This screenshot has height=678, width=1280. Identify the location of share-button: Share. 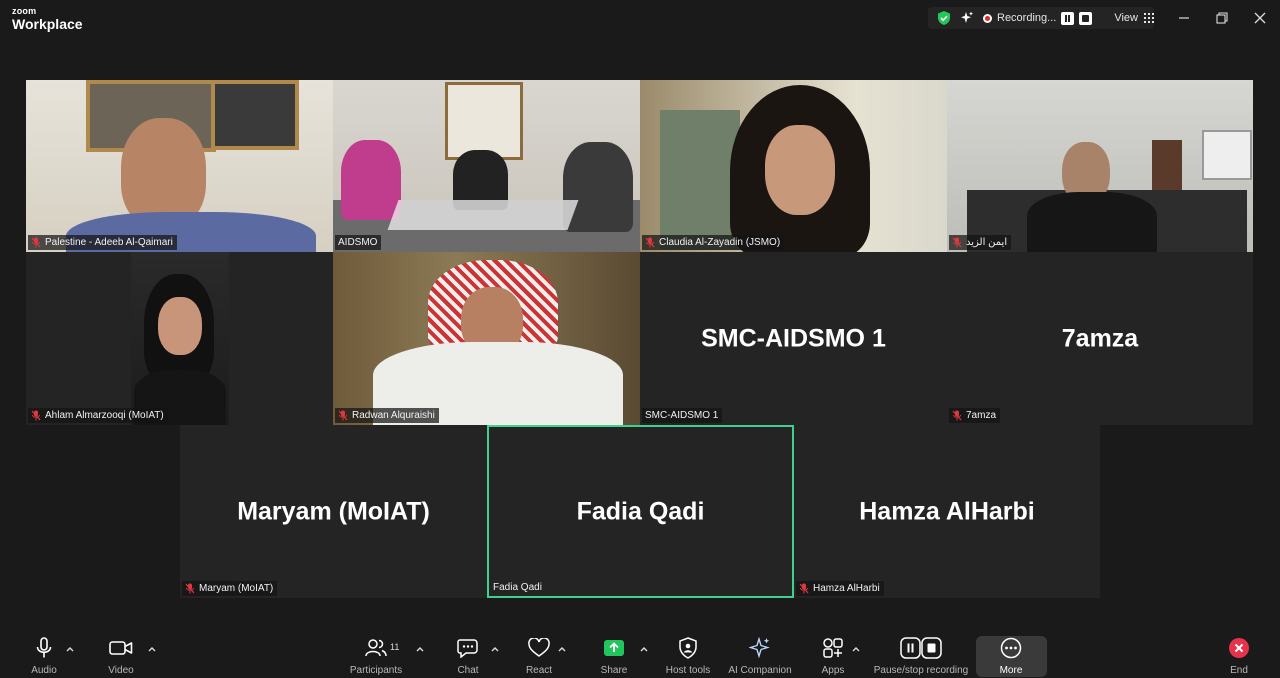
(614, 657).